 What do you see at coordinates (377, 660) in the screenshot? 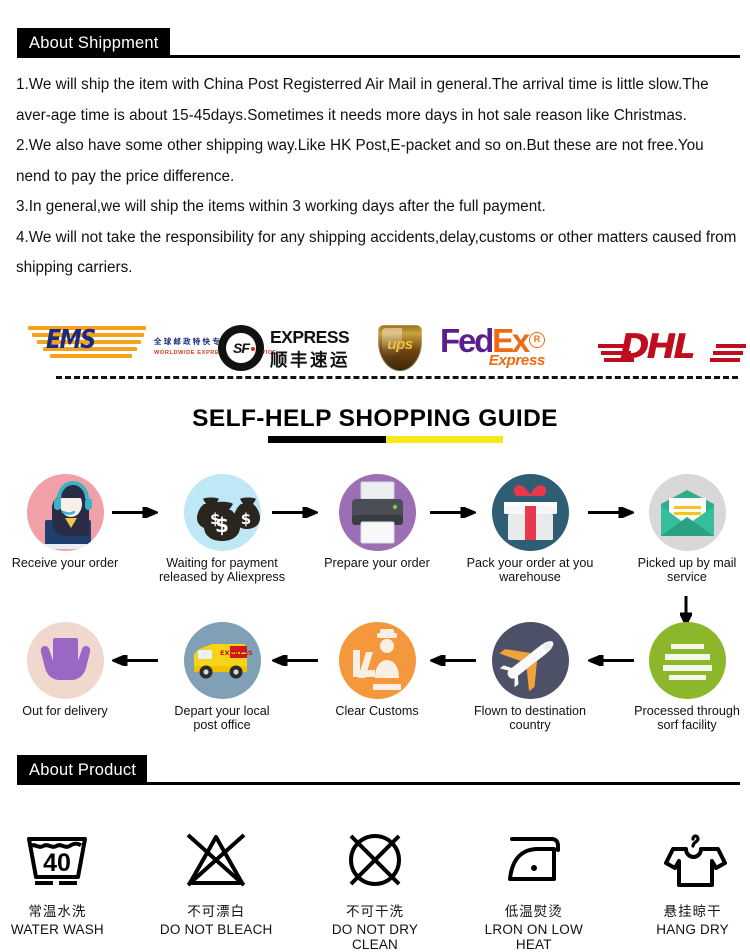
I see `customs-officer-icon` at bounding box center [377, 660].